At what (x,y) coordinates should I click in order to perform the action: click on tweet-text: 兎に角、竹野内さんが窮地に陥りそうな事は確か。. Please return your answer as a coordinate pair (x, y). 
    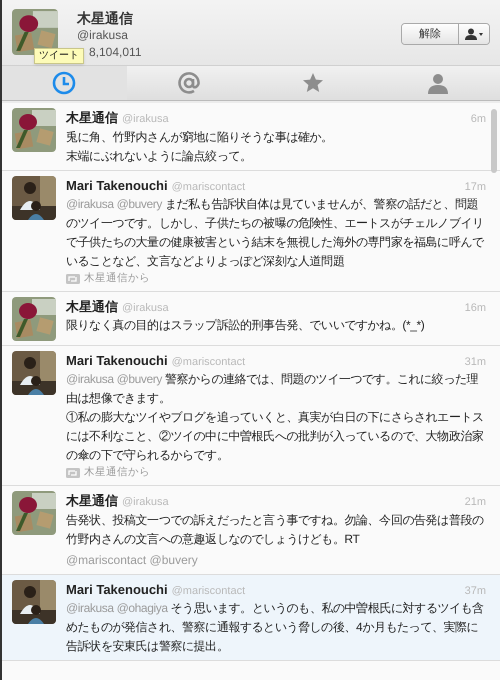
    Looking at the image, I should click on (200, 137).